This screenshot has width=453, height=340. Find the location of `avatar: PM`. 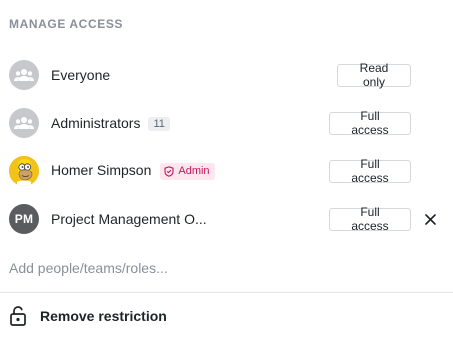

avatar: PM is located at coordinates (24, 219).